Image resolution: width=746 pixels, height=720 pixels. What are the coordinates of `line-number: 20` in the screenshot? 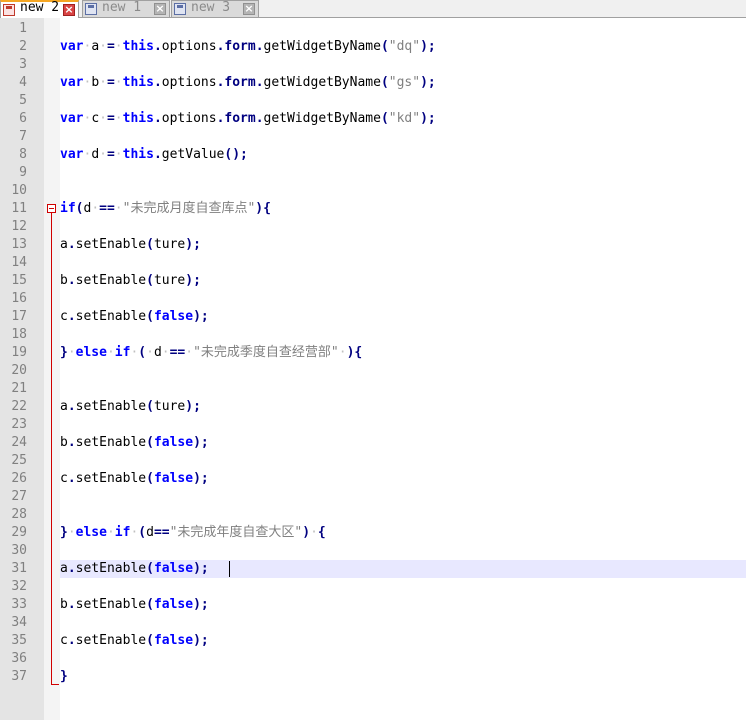 It's located at (19, 370).